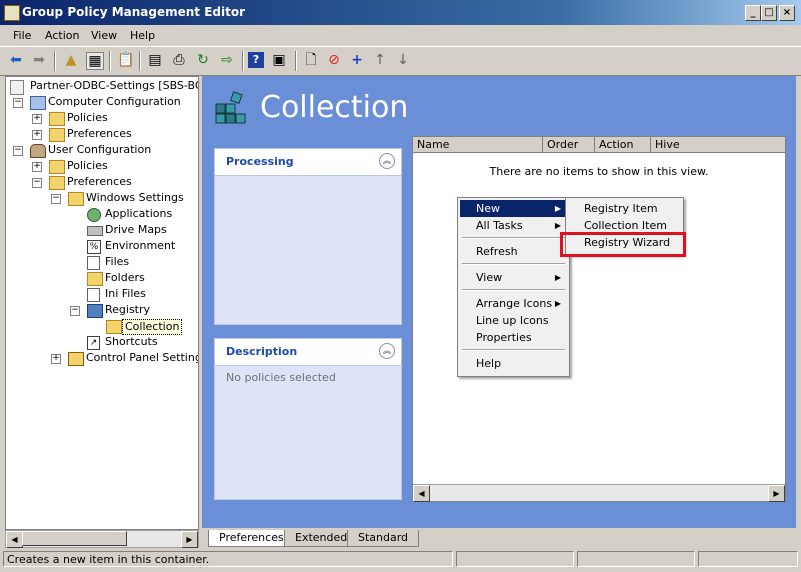  Describe the element at coordinates (513, 277) in the screenshot. I see `menu-item-view: View ▶` at that location.